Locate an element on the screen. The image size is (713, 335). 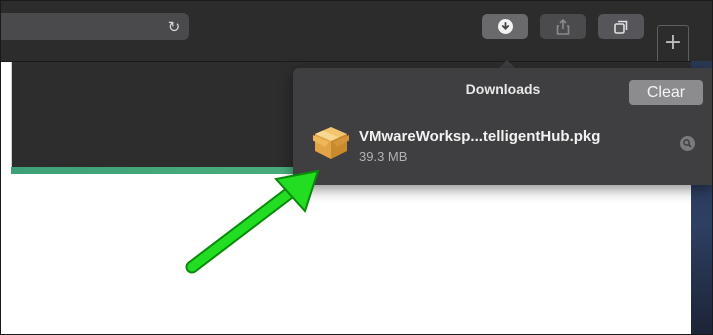
show-tabs-button is located at coordinates (621, 26).